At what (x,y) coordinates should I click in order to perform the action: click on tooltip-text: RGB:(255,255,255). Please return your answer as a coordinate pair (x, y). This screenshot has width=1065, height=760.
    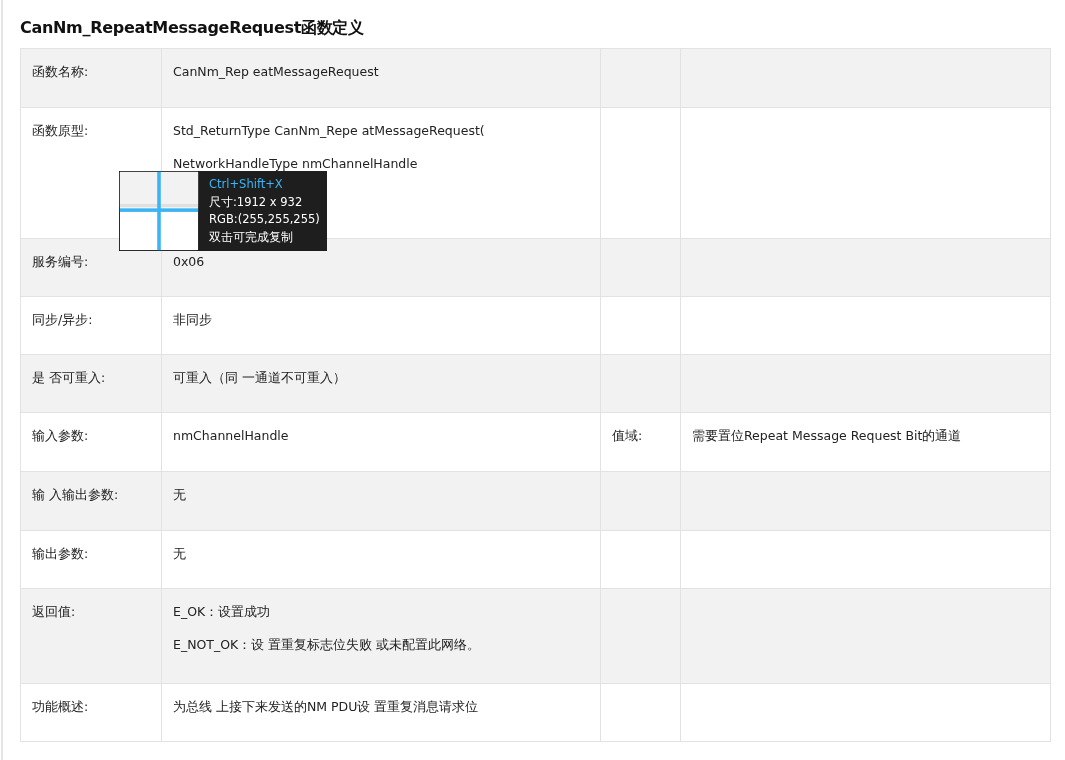
    Looking at the image, I should click on (263, 219).